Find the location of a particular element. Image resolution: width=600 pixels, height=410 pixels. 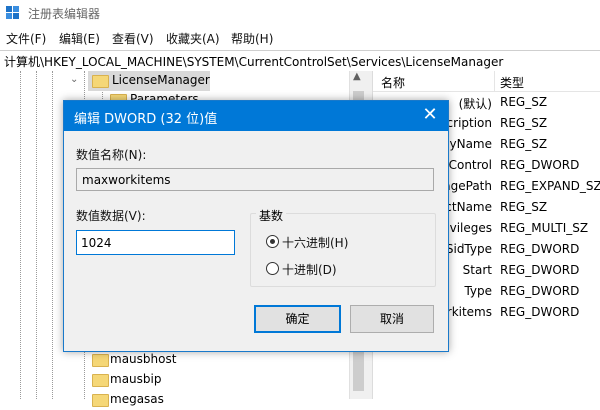

value-name-text: maxworkitems is located at coordinates (126, 180).